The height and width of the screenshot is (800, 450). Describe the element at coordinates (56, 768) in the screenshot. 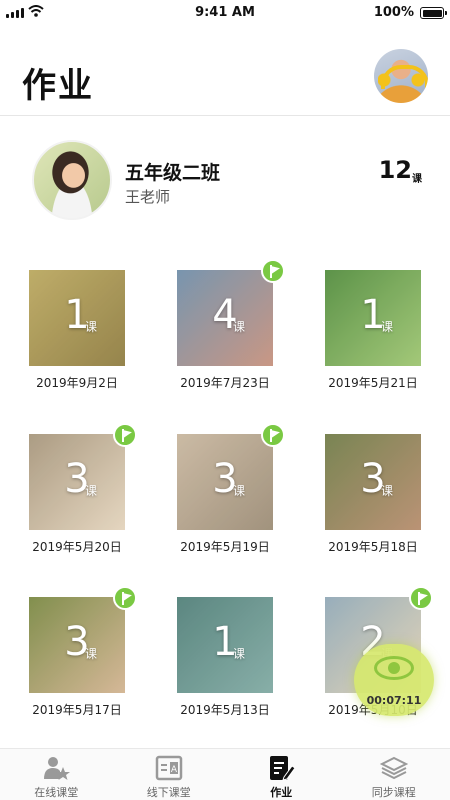

I see `online-class-icon` at that location.